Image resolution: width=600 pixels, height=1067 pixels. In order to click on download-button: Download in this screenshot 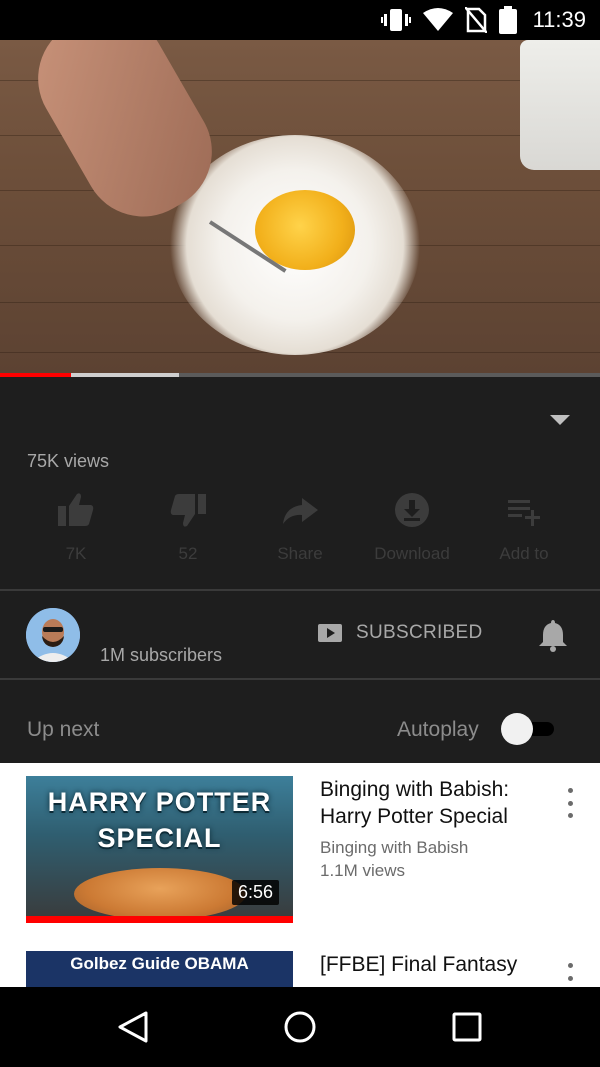, I will do `click(412, 527)`.